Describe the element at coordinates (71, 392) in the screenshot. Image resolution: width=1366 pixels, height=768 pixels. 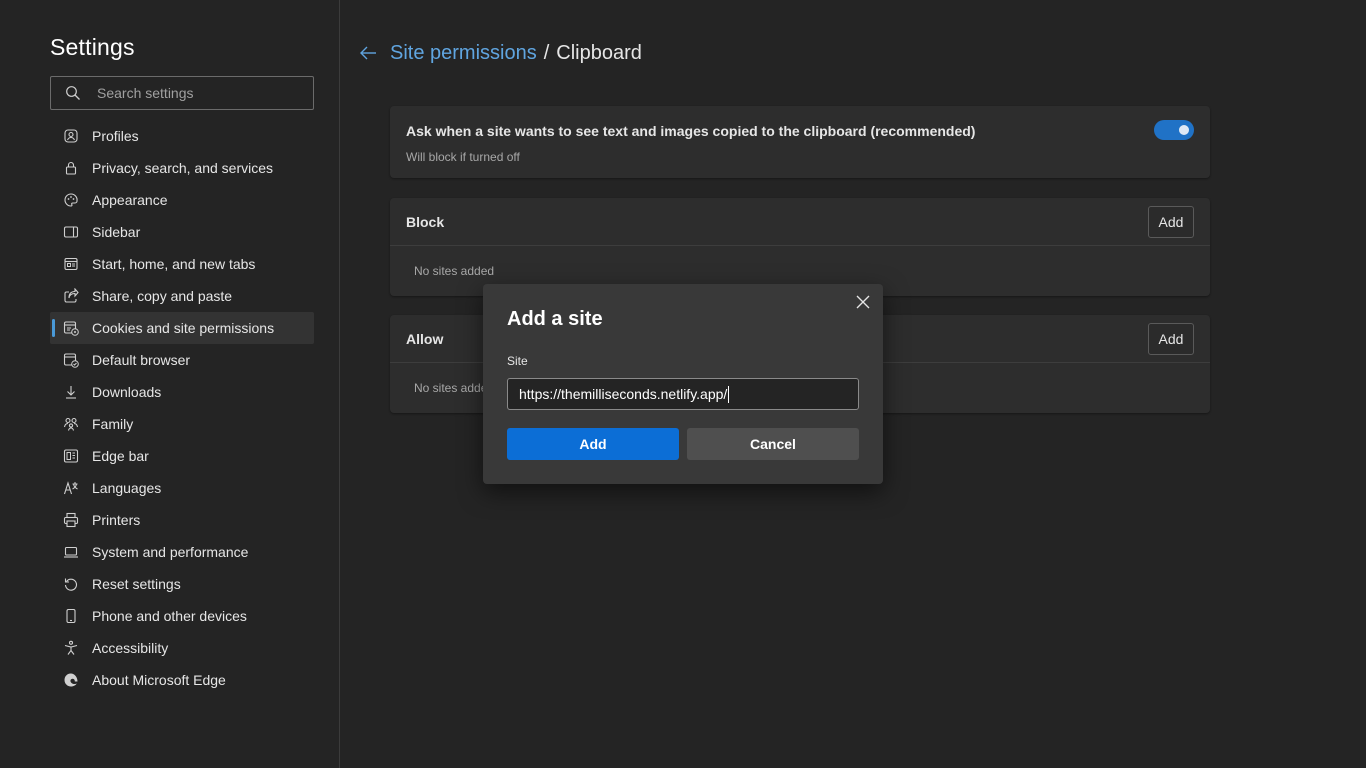
I see `download-icon` at that location.